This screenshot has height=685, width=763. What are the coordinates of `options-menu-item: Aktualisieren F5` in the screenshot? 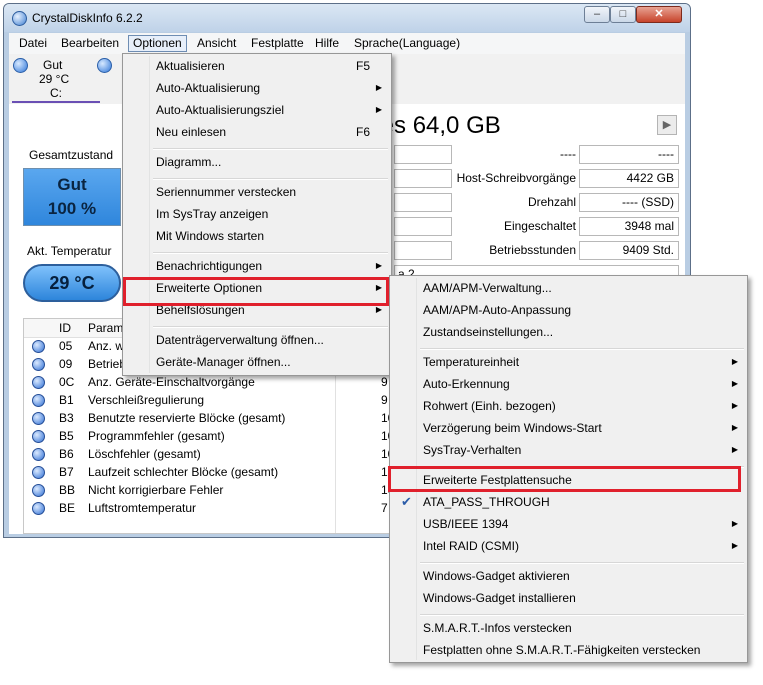 It's located at (257, 66).